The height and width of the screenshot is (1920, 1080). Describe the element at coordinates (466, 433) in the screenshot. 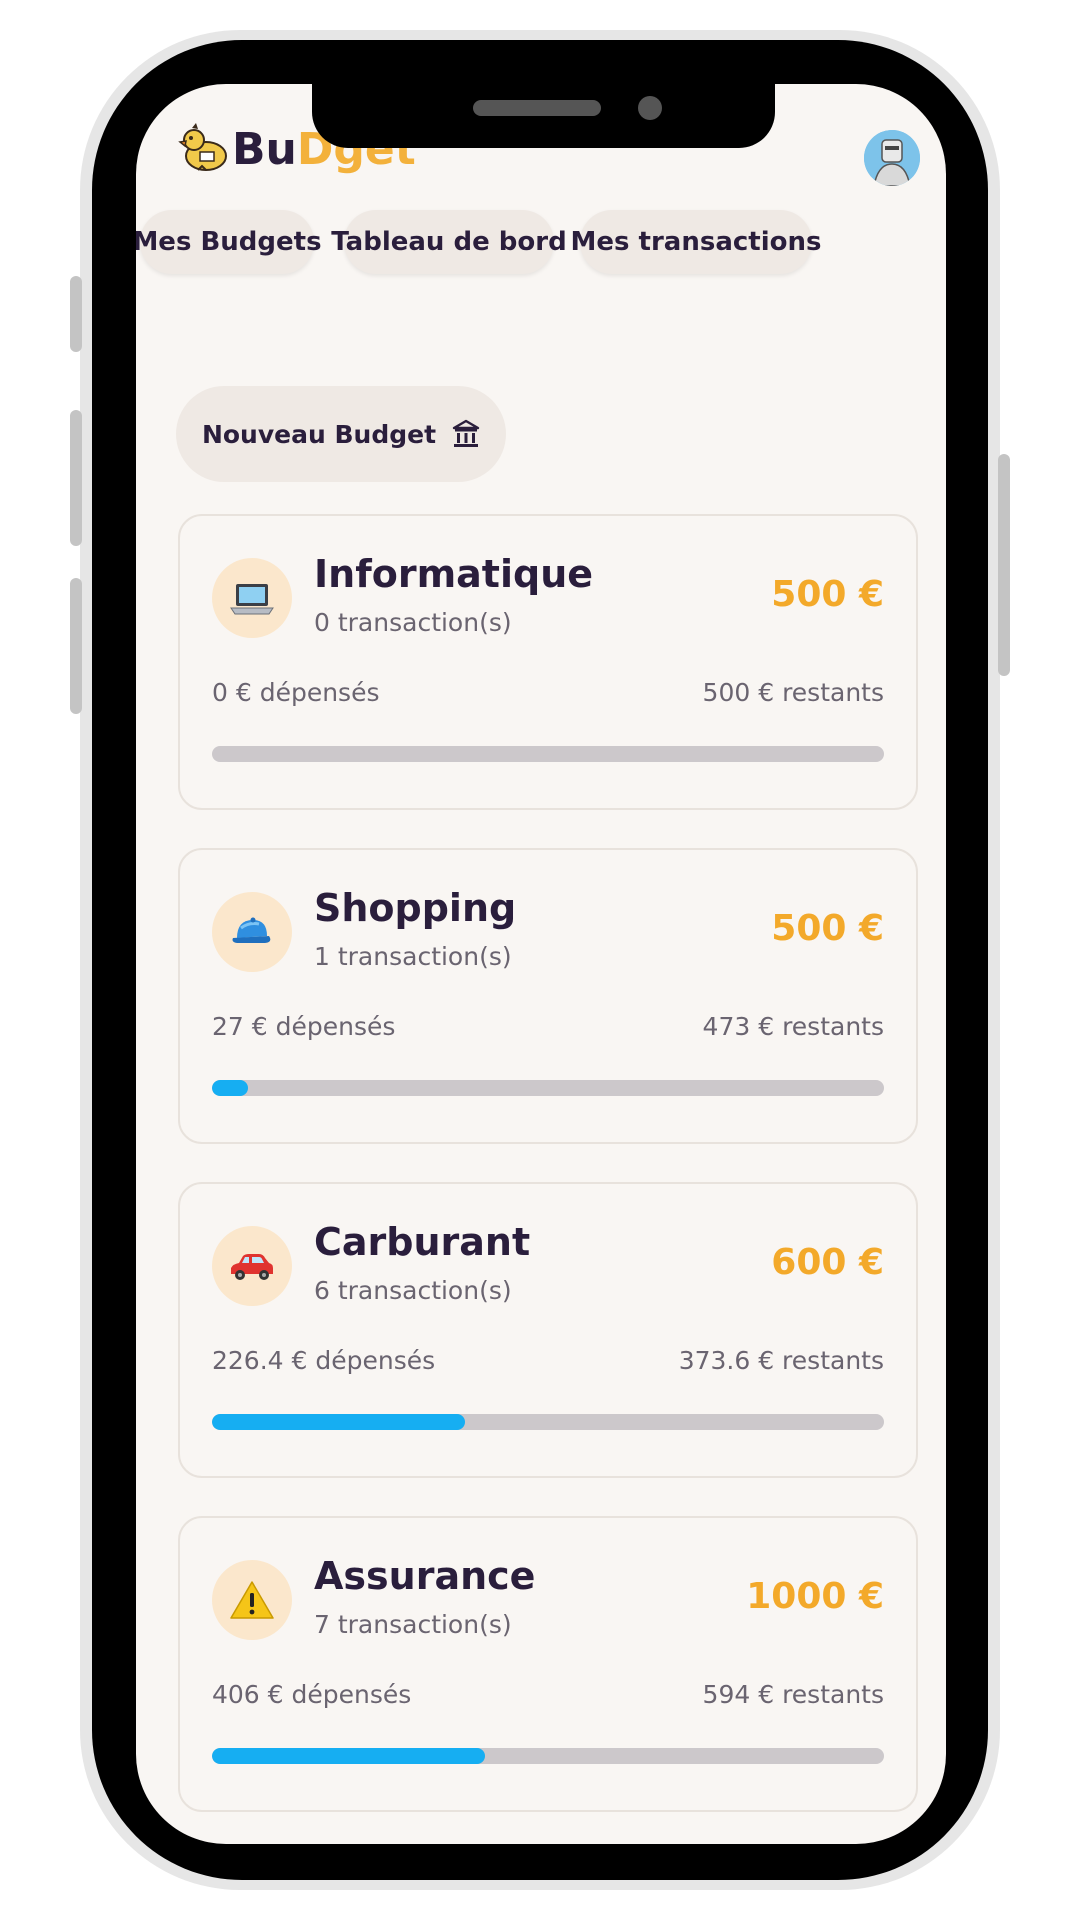

I see `bank-icon` at that location.